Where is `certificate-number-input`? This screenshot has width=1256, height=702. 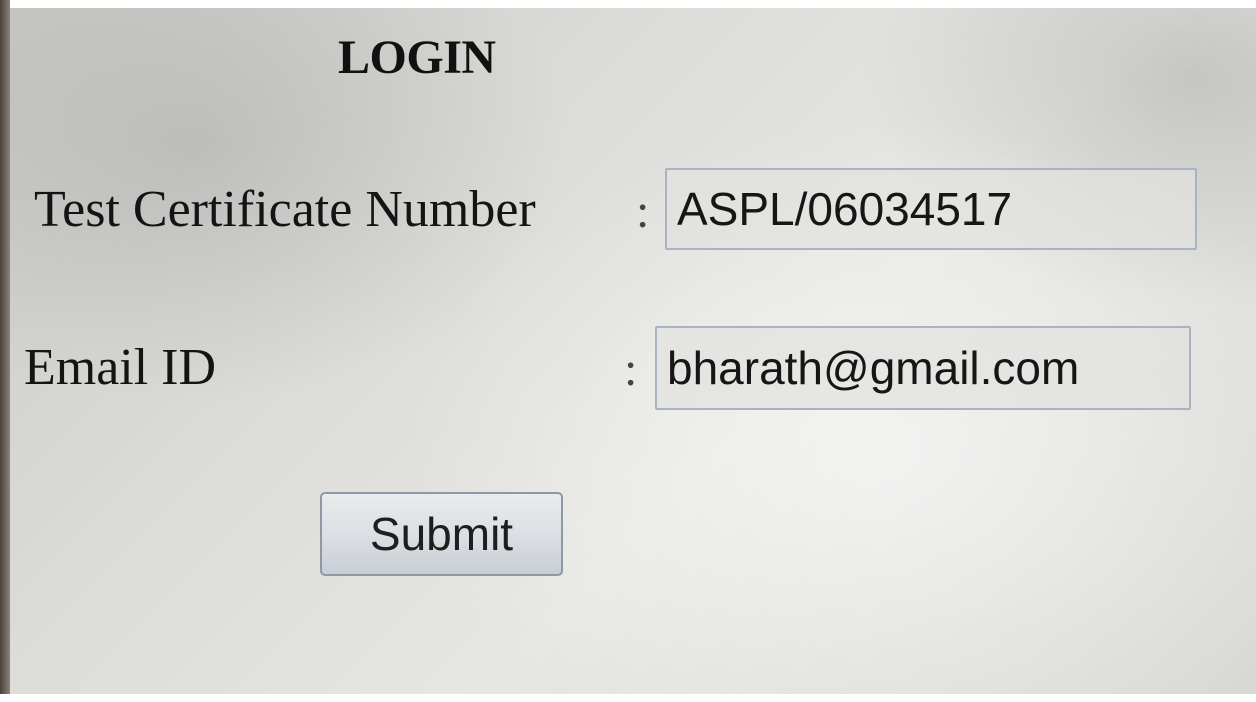 certificate-number-input is located at coordinates (931, 209).